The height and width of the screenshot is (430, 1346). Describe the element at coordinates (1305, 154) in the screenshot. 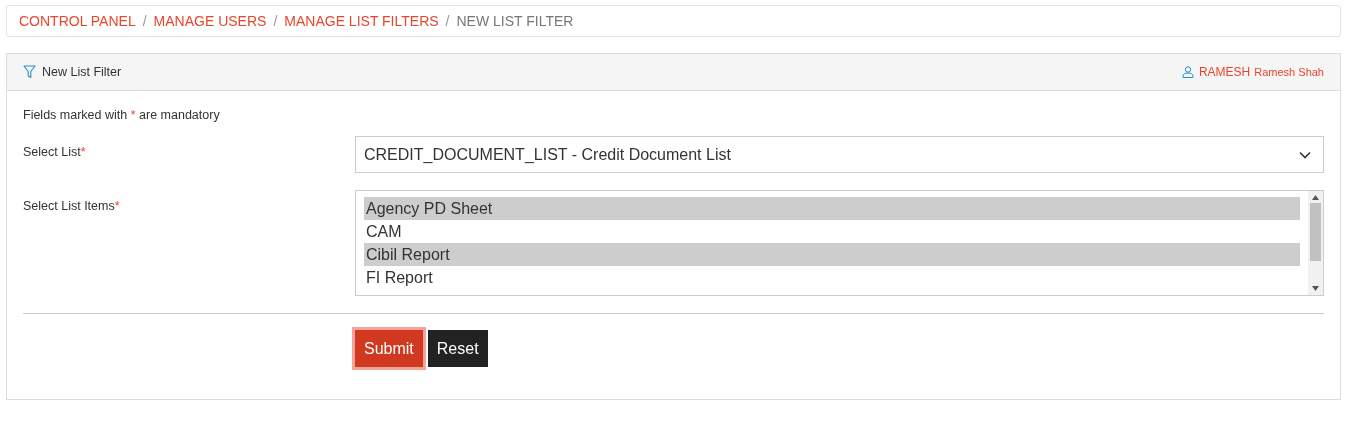

I see `chevron-down-icon` at that location.